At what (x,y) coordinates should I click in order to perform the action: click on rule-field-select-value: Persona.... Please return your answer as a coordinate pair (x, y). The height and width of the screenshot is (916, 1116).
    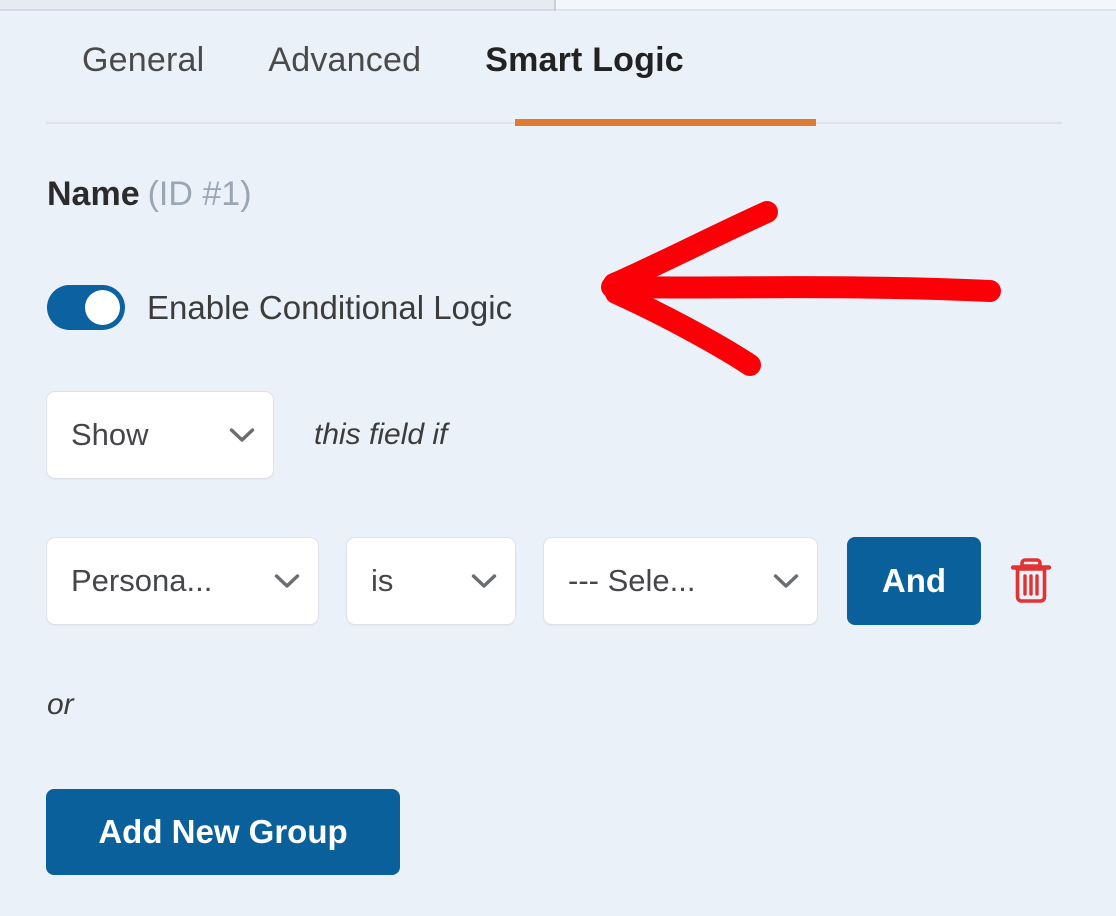
    Looking at the image, I should click on (142, 580).